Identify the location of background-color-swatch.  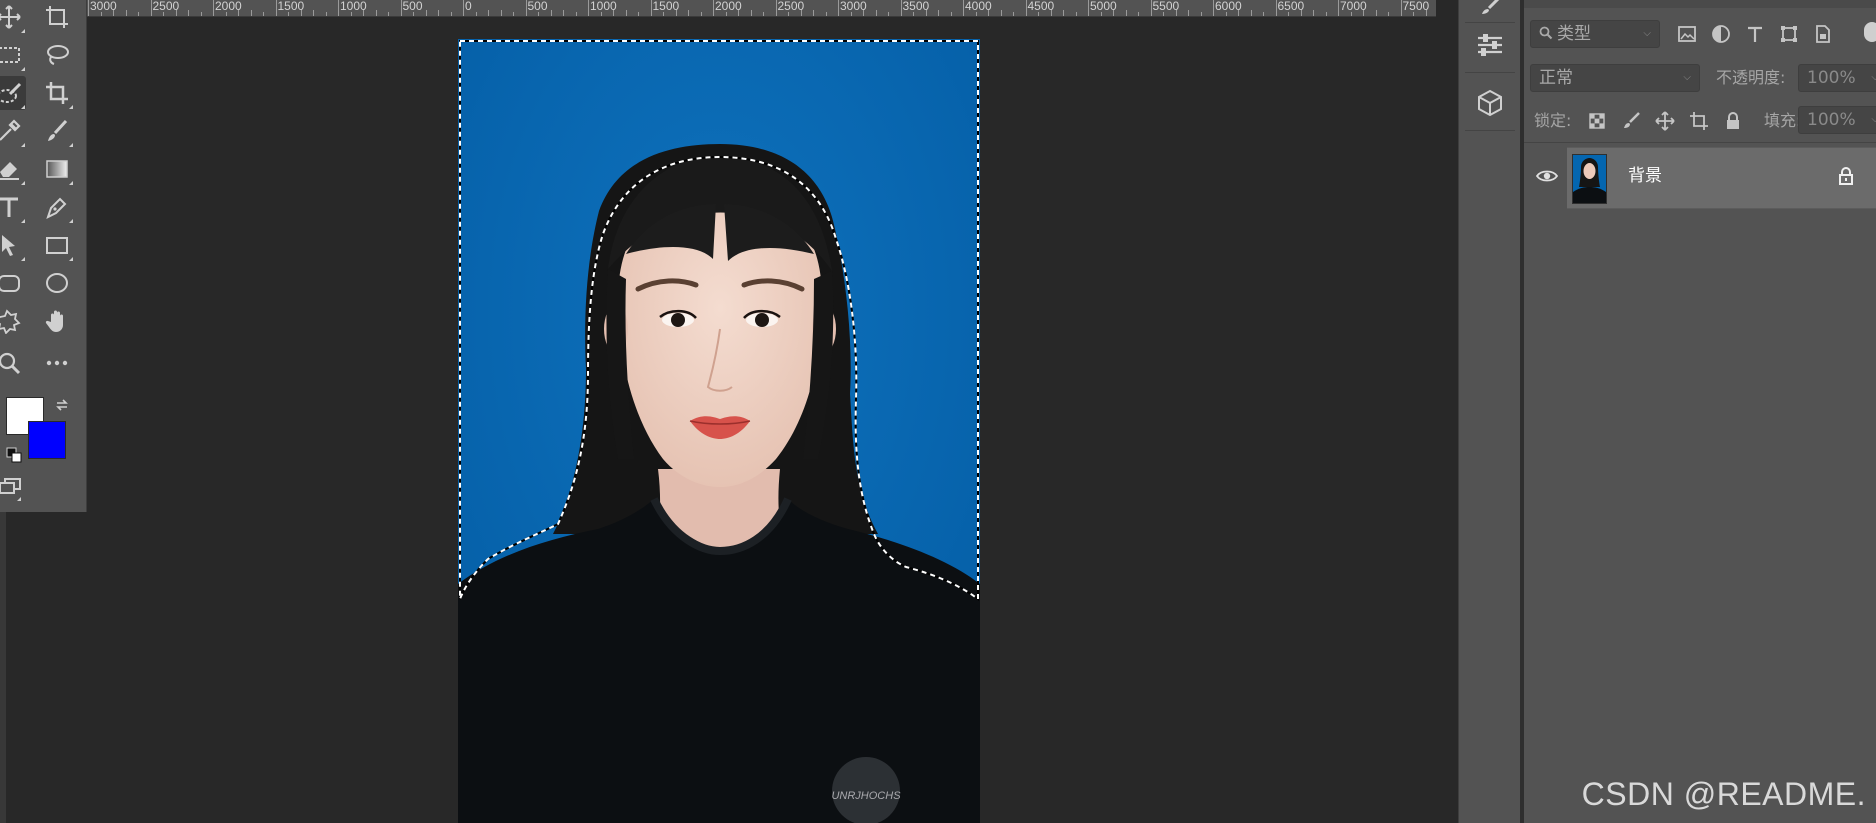
(47, 440).